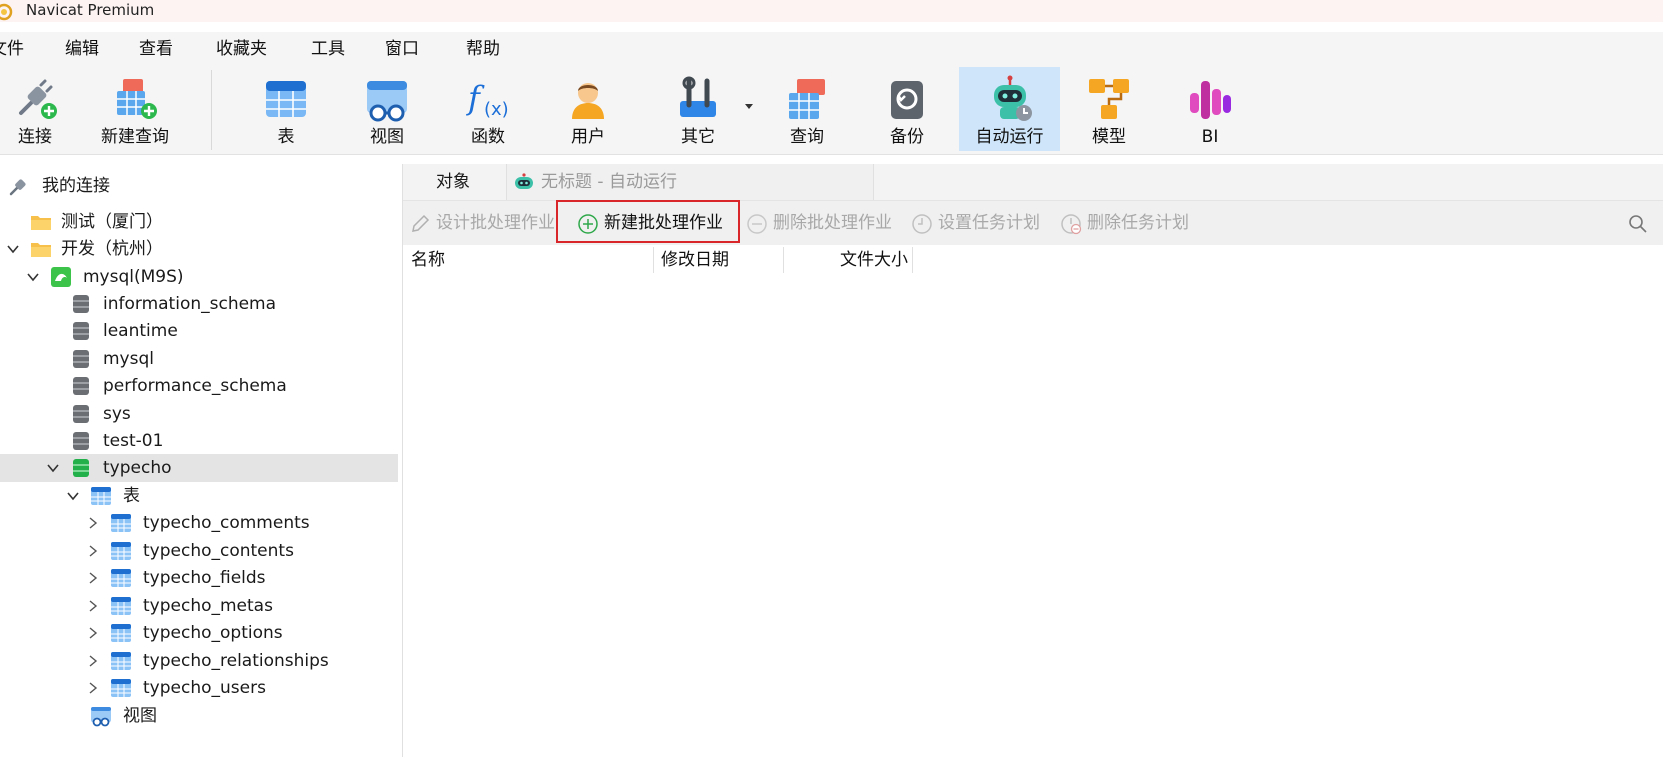 The height and width of the screenshot is (757, 1663). What do you see at coordinates (199, 661) in the screenshot?
I see `tree-item-table: typecho_relationships` at bounding box center [199, 661].